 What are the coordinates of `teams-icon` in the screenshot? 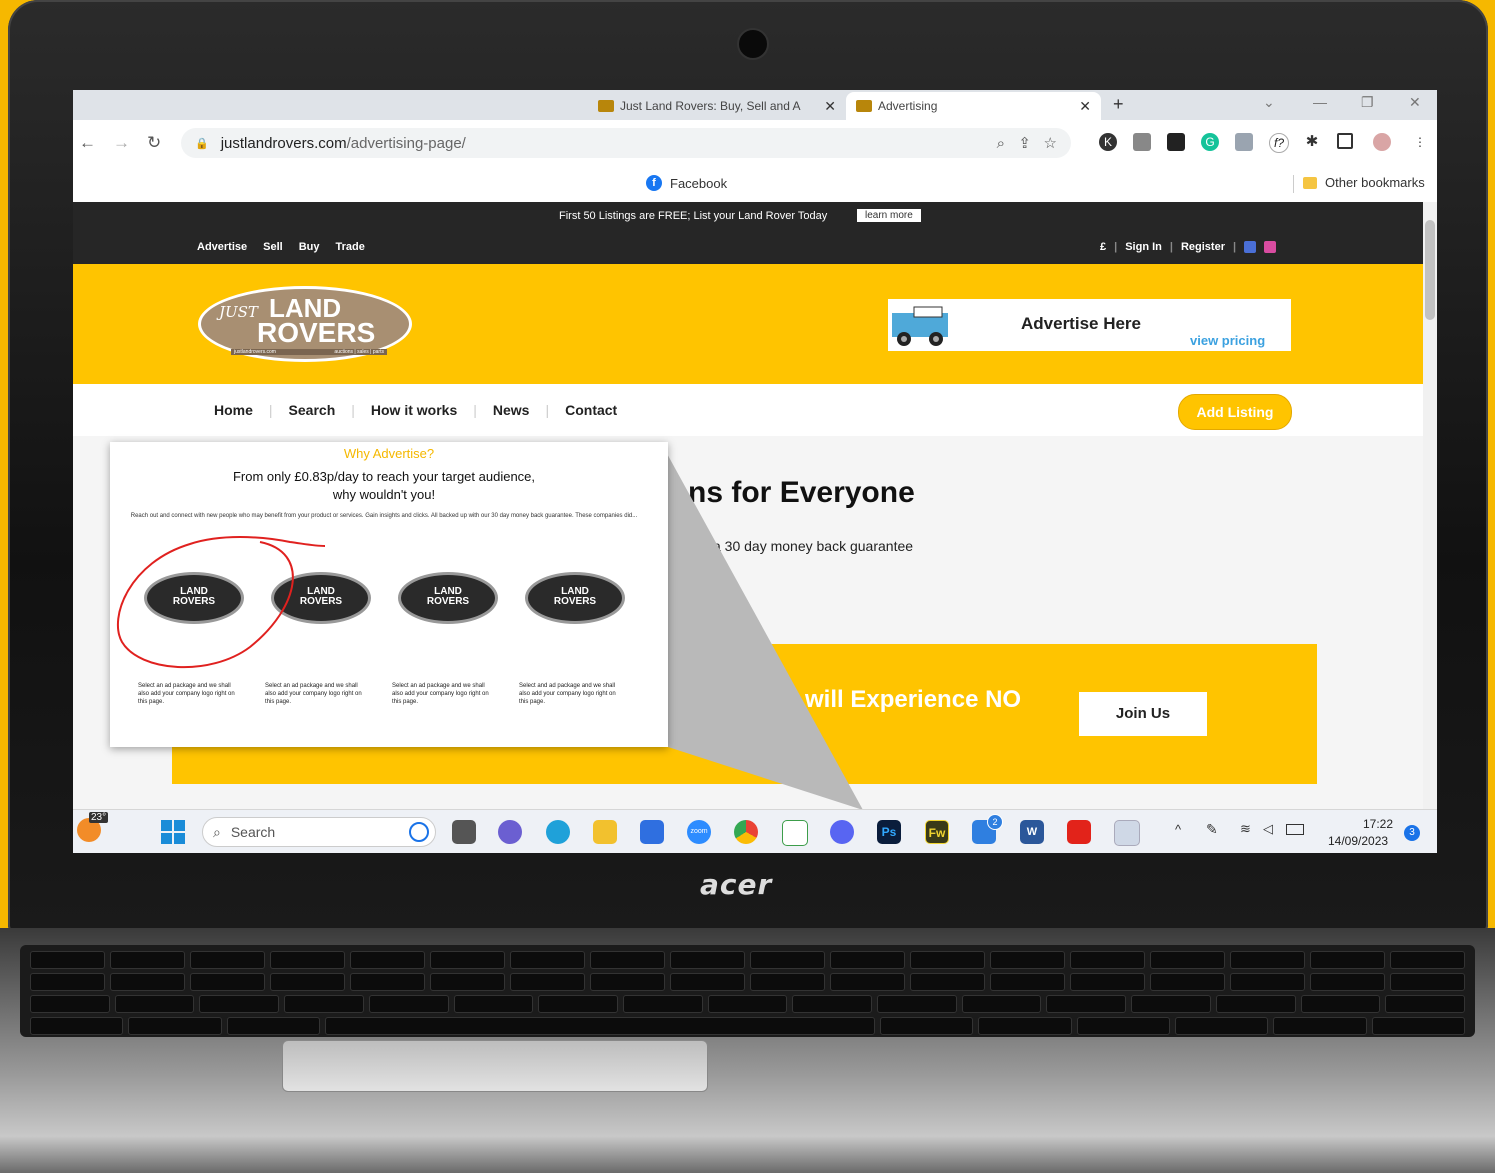 It's located at (510, 832).